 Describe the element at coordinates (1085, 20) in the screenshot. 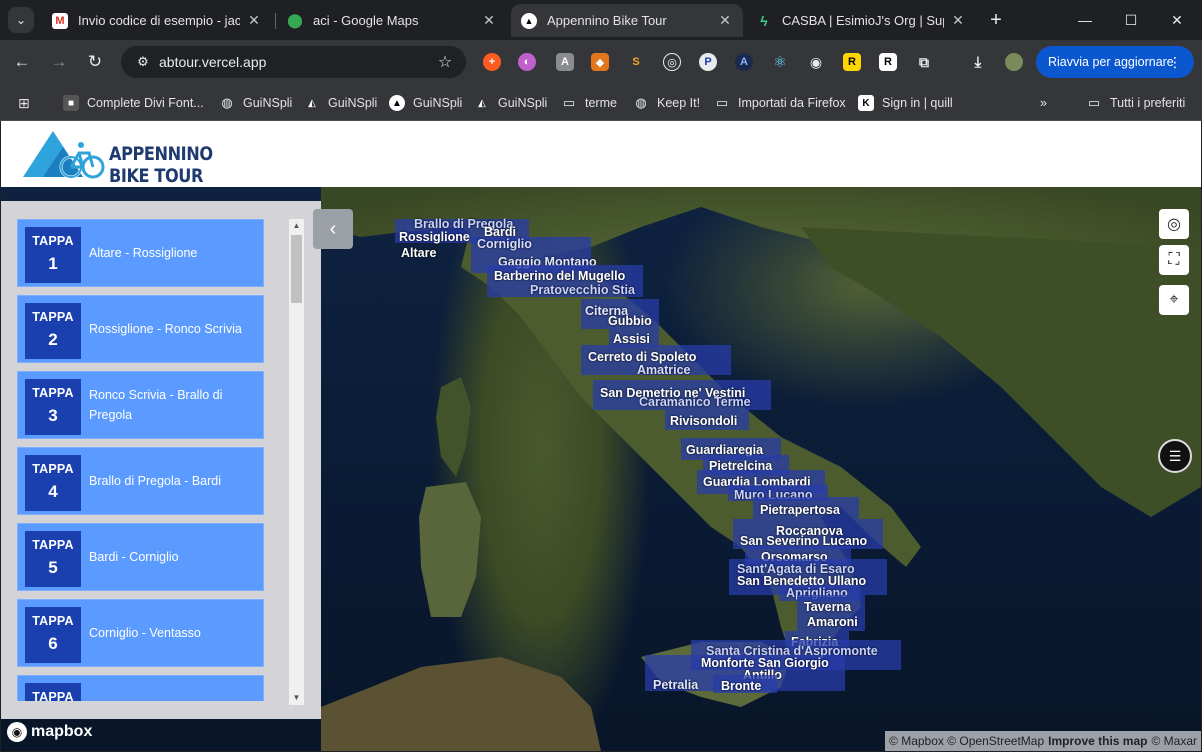

I see `minimize-button: —` at that location.